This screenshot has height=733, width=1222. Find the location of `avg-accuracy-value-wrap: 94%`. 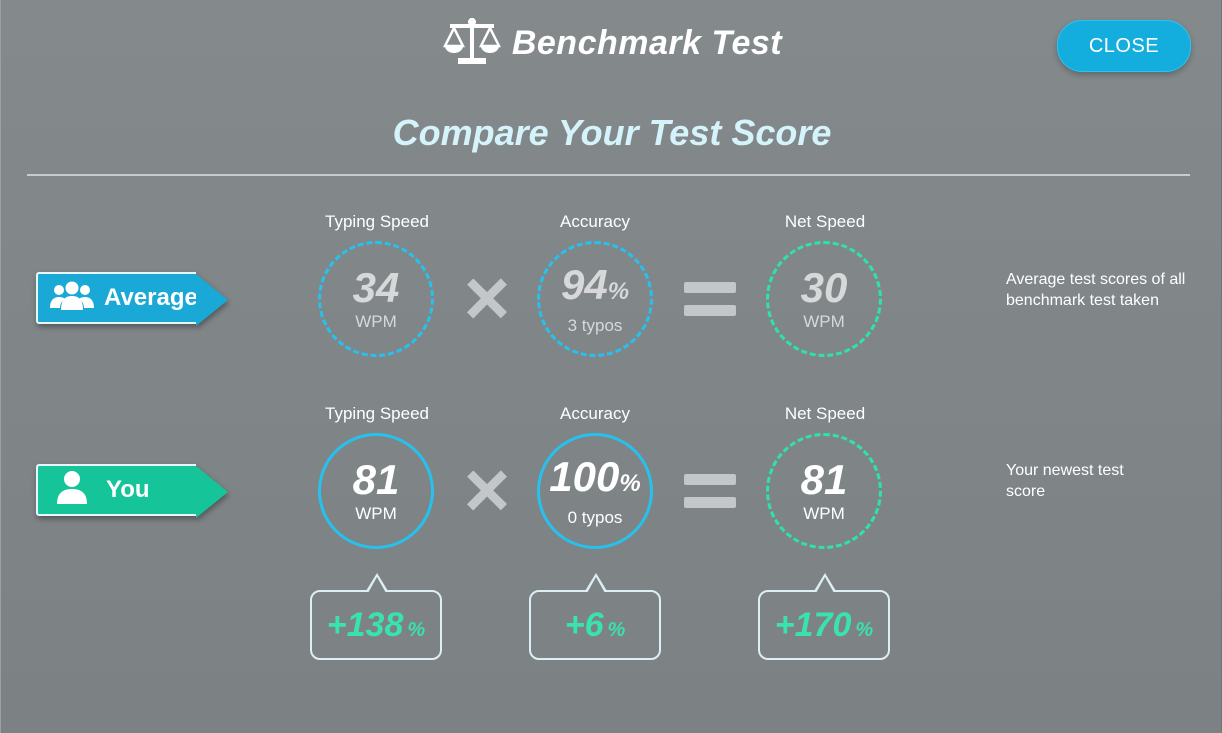

avg-accuracy-value-wrap: 94% is located at coordinates (595, 287).